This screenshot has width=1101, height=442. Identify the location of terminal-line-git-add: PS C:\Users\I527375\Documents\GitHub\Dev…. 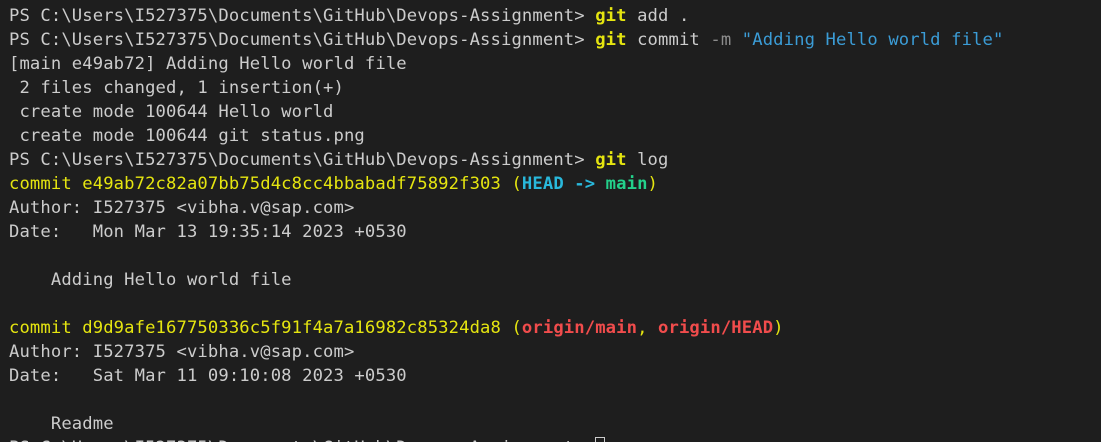
(349, 16).